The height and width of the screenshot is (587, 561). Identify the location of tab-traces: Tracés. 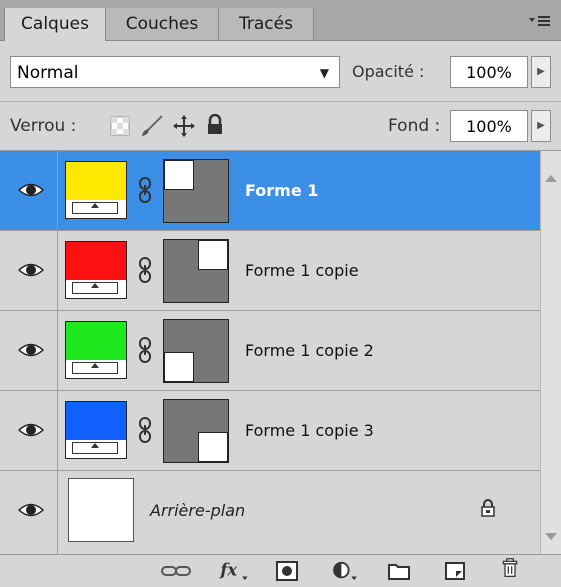
(266, 24).